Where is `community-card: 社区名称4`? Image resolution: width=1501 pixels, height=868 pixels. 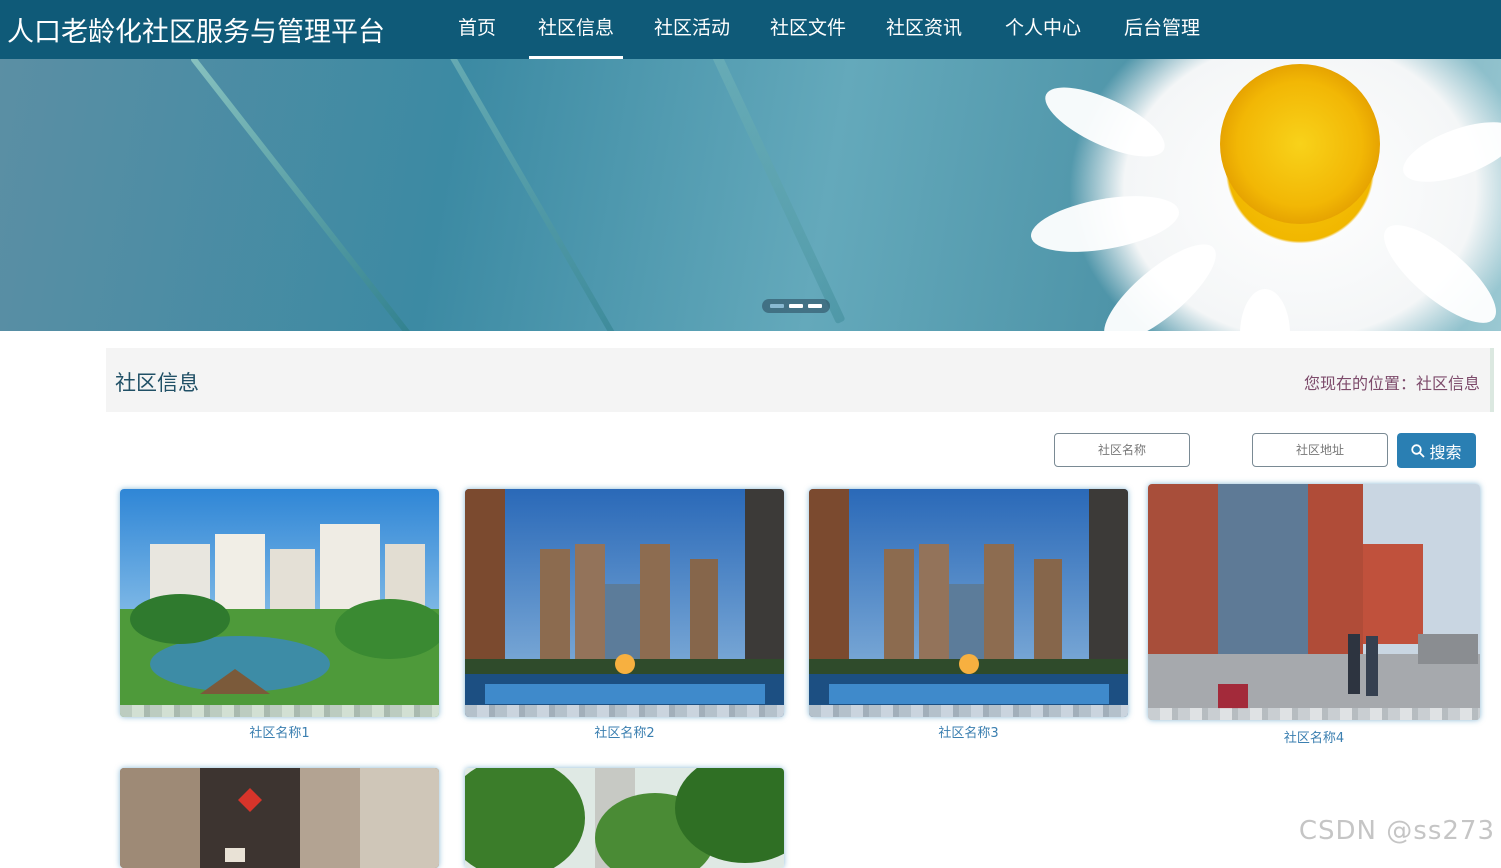 community-card: 社区名称4 is located at coordinates (1314, 615).